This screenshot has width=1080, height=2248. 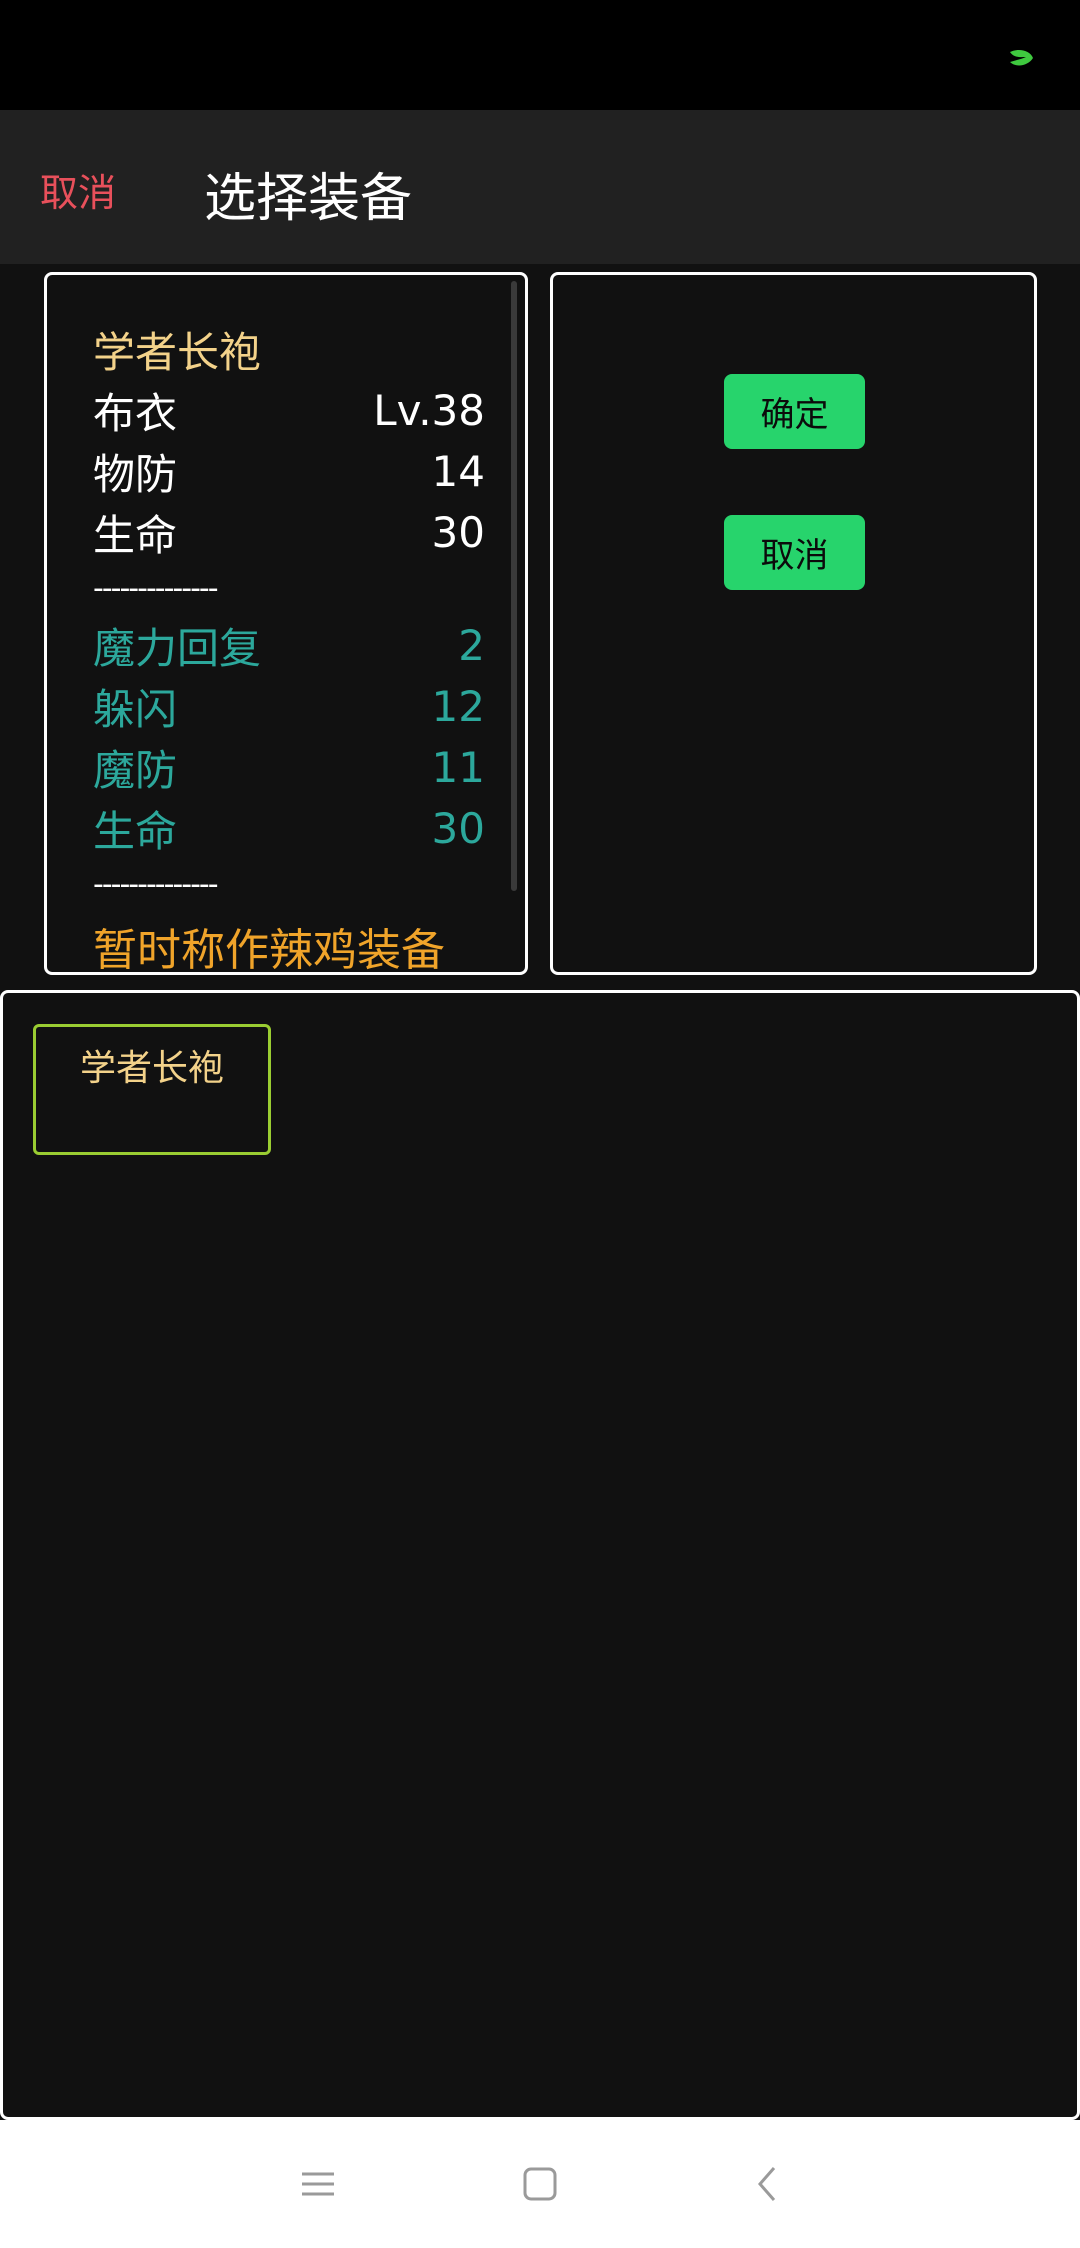 What do you see at coordinates (289, 349) in the screenshot?
I see `item-name-row: 学者长袍` at bounding box center [289, 349].